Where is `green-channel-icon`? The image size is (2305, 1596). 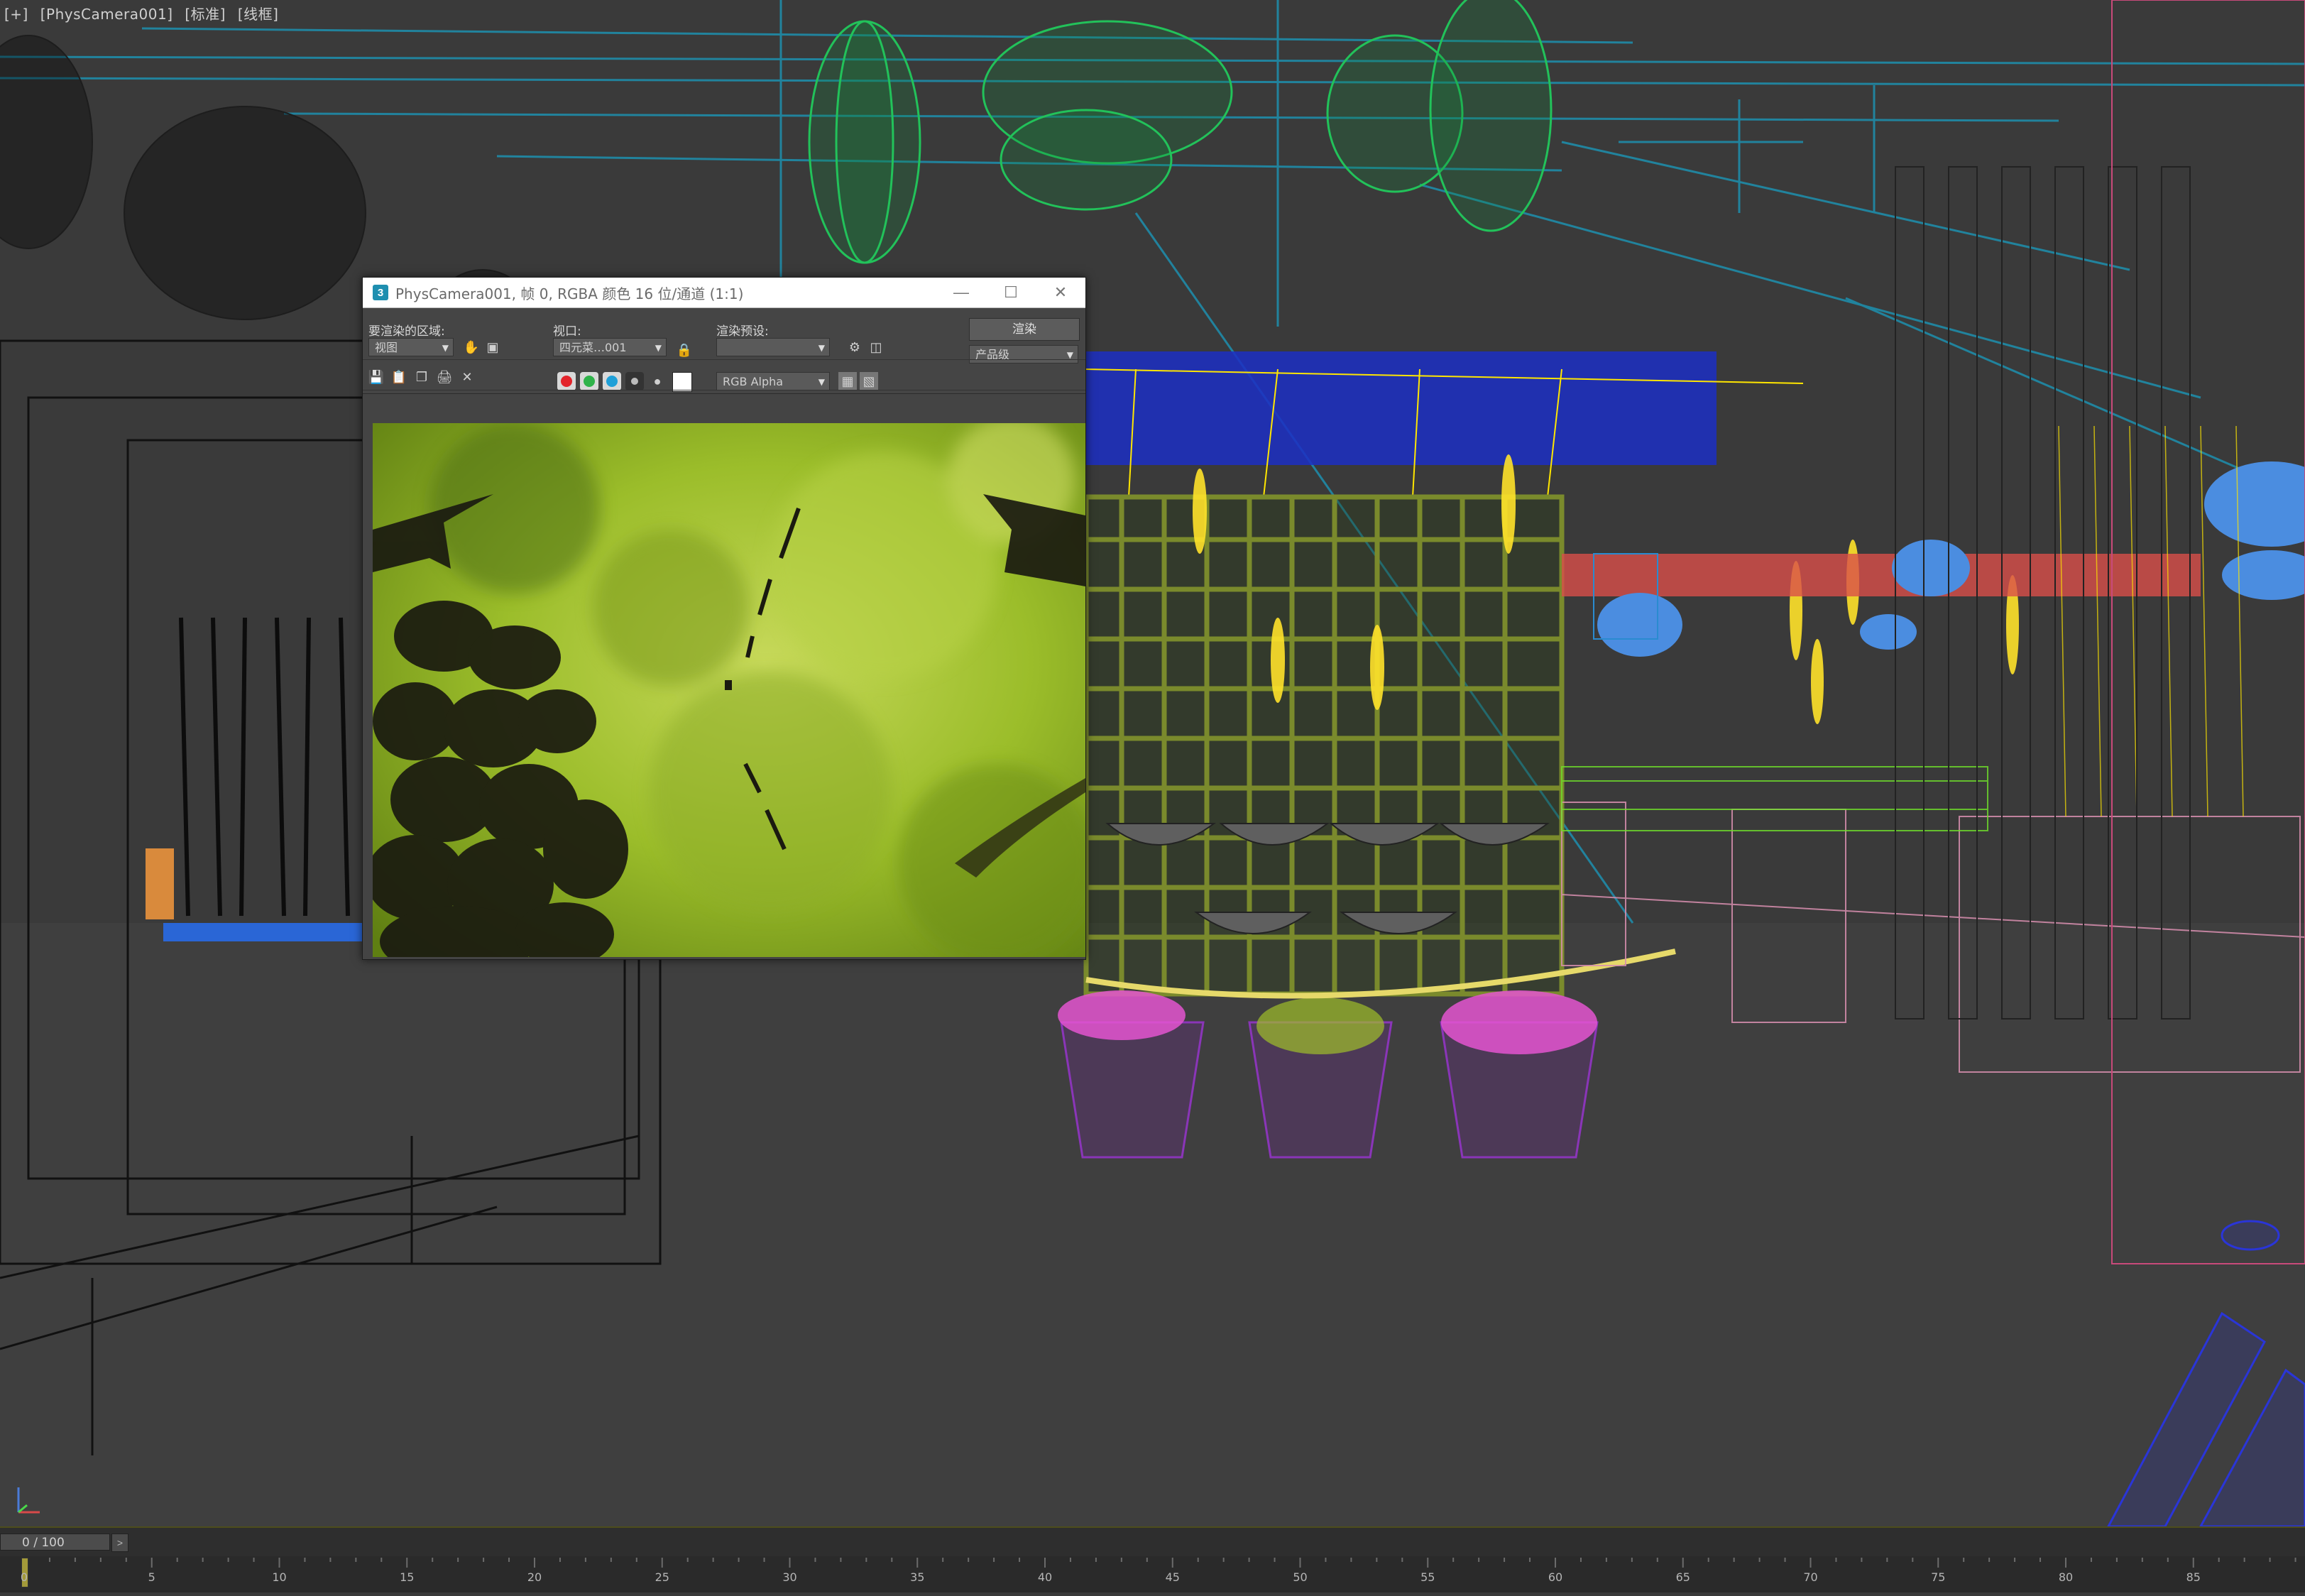
green-channel-icon is located at coordinates (589, 381).